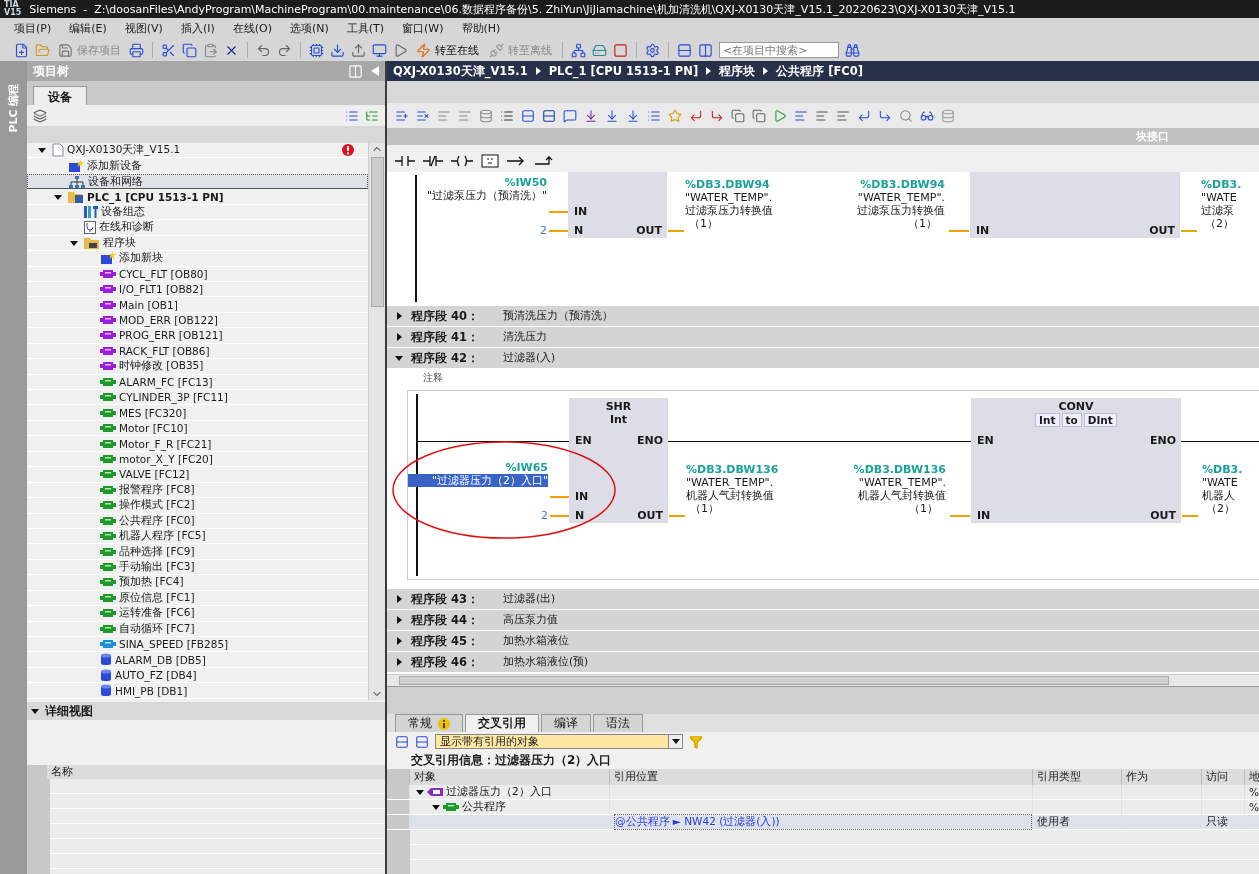 Image resolution: width=1259 pixels, height=874 pixels. Describe the element at coordinates (197, 583) in the screenshot. I see `tree-item: 预加热 [FC4]` at that location.